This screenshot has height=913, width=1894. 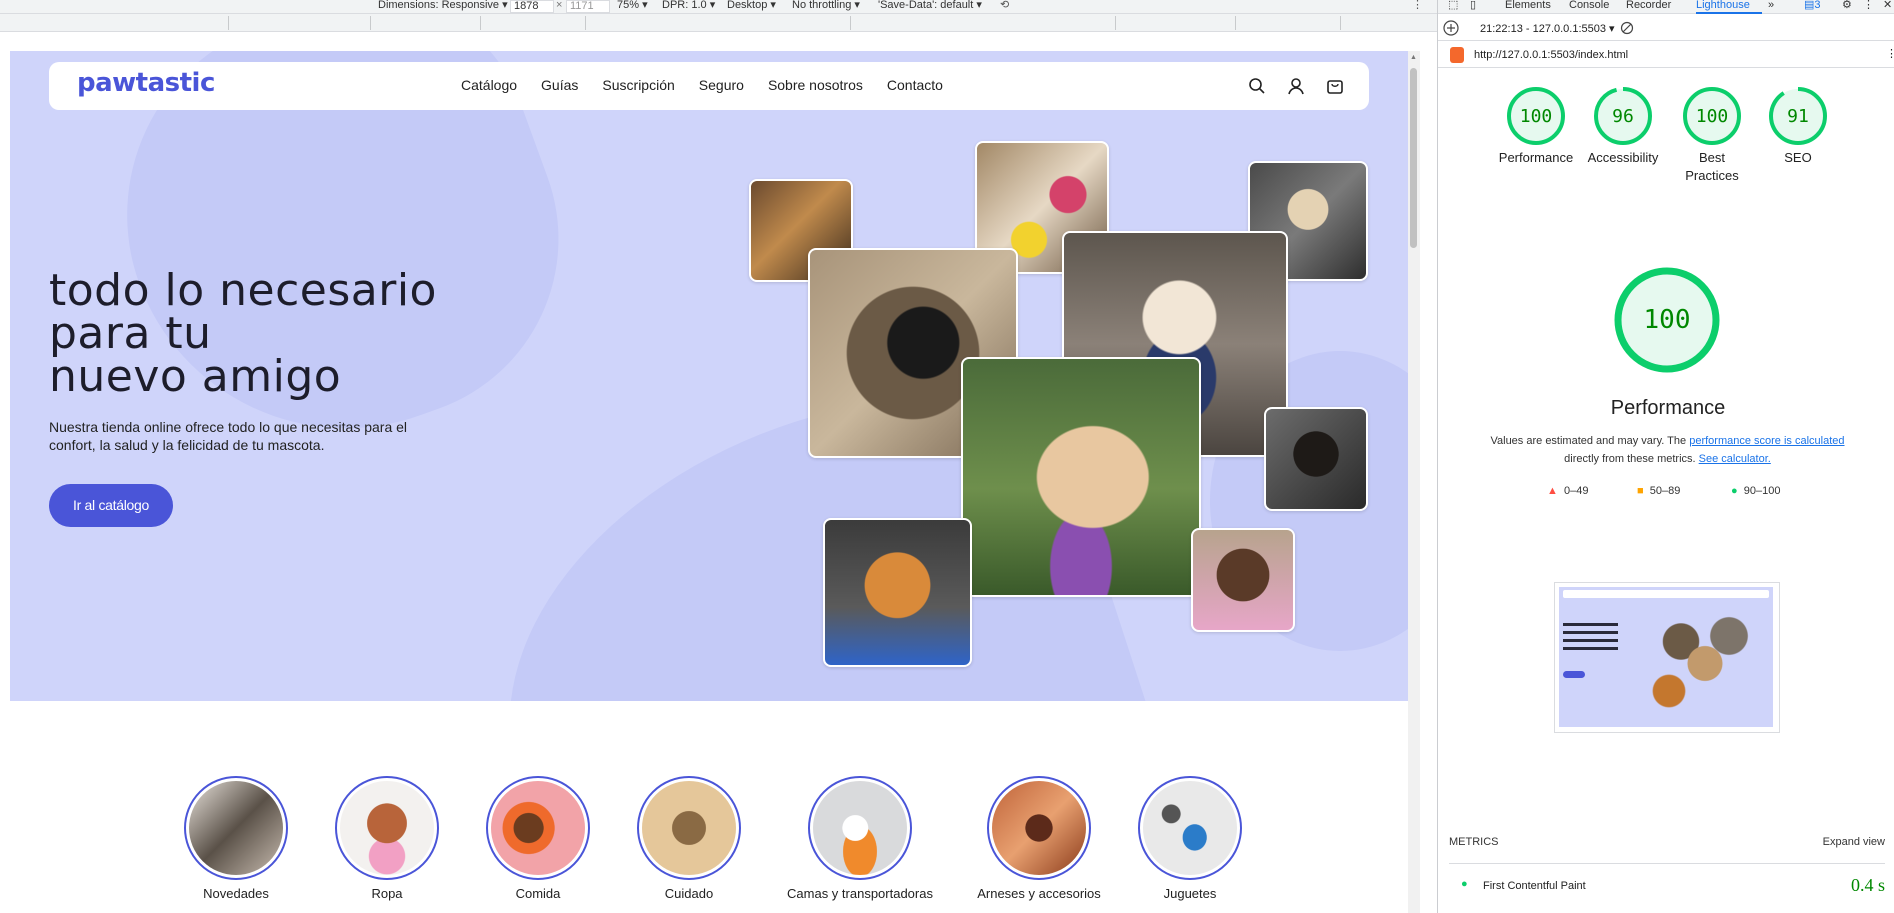 What do you see at coordinates (1890, 53) in the screenshot?
I see `report-menu-icon: ⋮` at bounding box center [1890, 53].